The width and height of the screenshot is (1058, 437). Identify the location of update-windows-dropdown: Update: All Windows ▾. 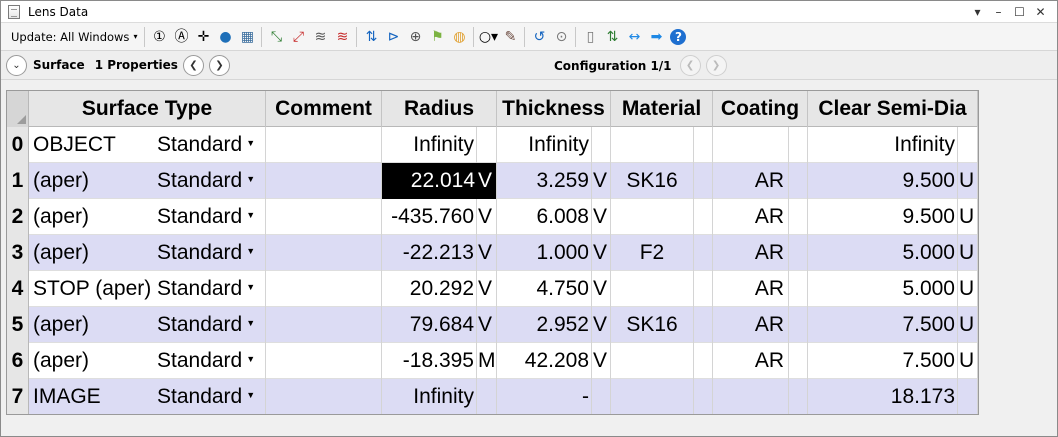
(74, 37).